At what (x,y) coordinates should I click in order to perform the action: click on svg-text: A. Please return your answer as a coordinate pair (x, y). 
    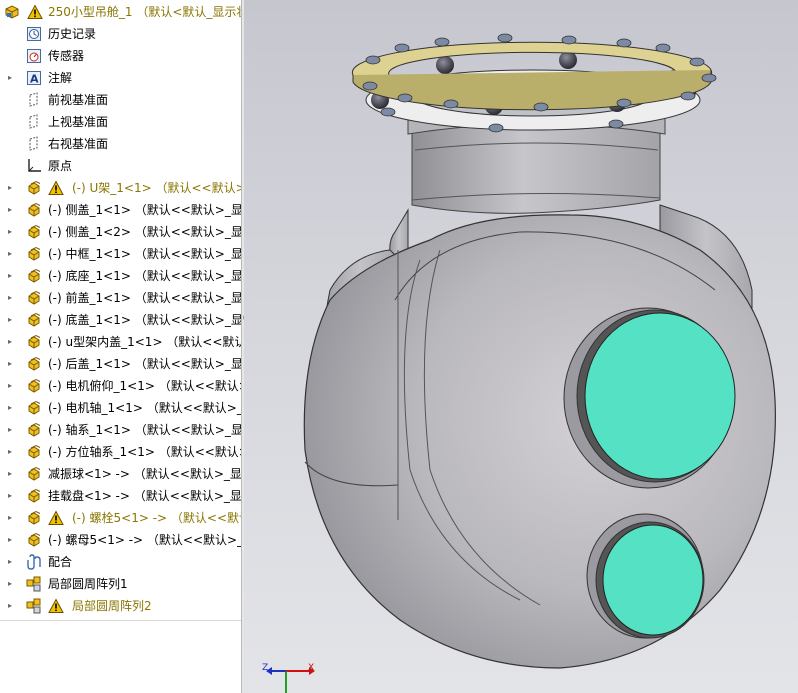
    Looking at the image, I should click on (34, 79).